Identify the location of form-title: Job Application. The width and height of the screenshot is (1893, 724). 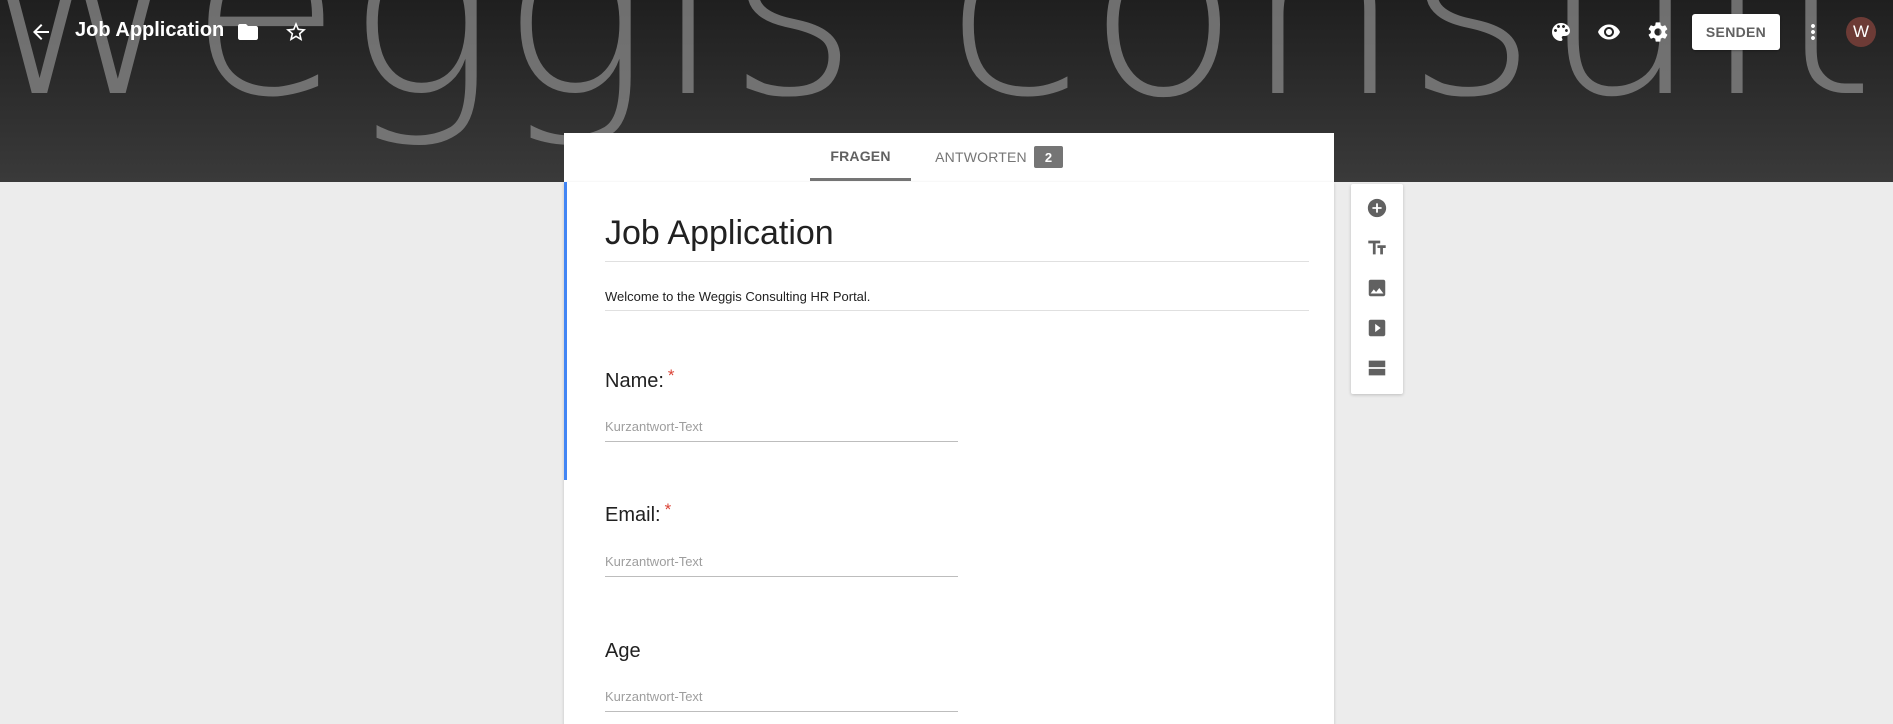
(957, 238).